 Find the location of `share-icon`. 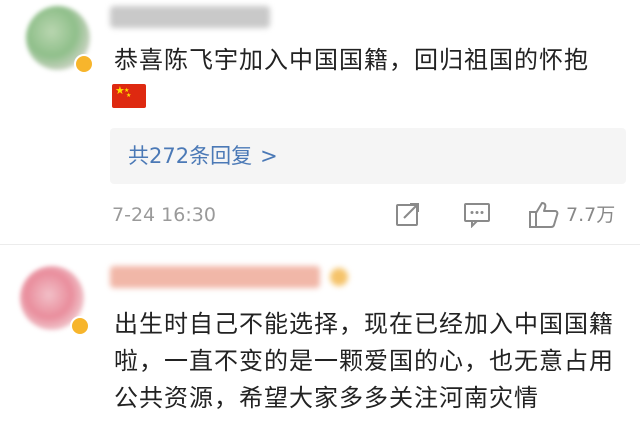

share-icon is located at coordinates (407, 214).